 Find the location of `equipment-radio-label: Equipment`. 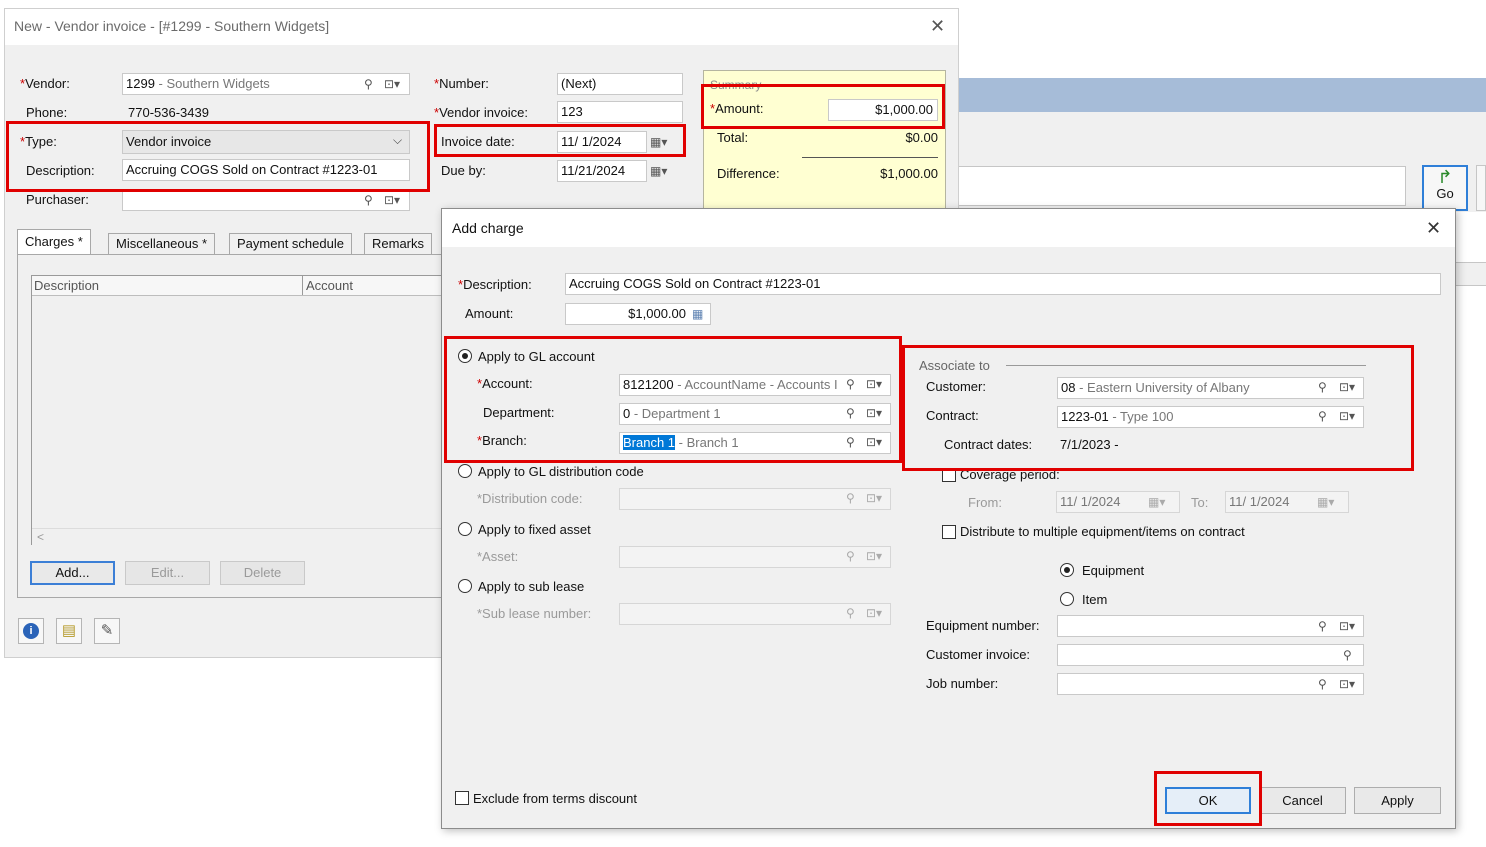

equipment-radio-label: Equipment is located at coordinates (1113, 570).